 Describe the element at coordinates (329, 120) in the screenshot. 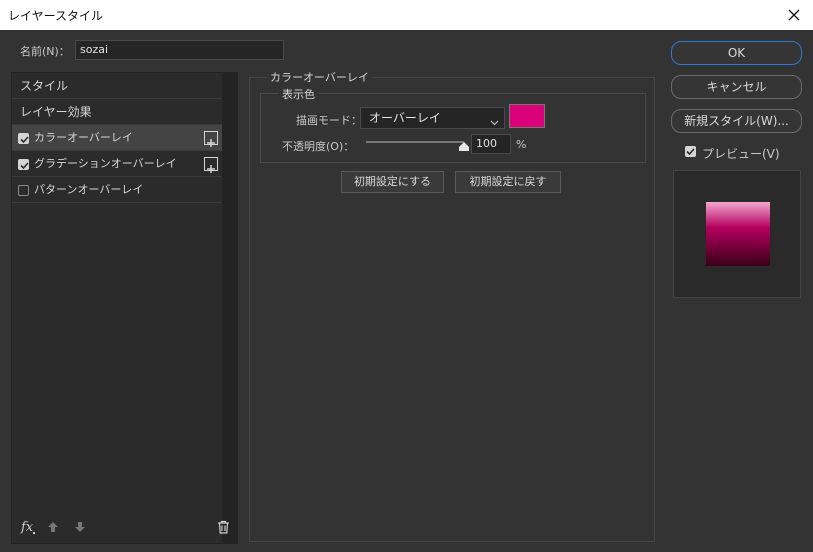

I see `blend-mode-label: 描画モード：` at that location.